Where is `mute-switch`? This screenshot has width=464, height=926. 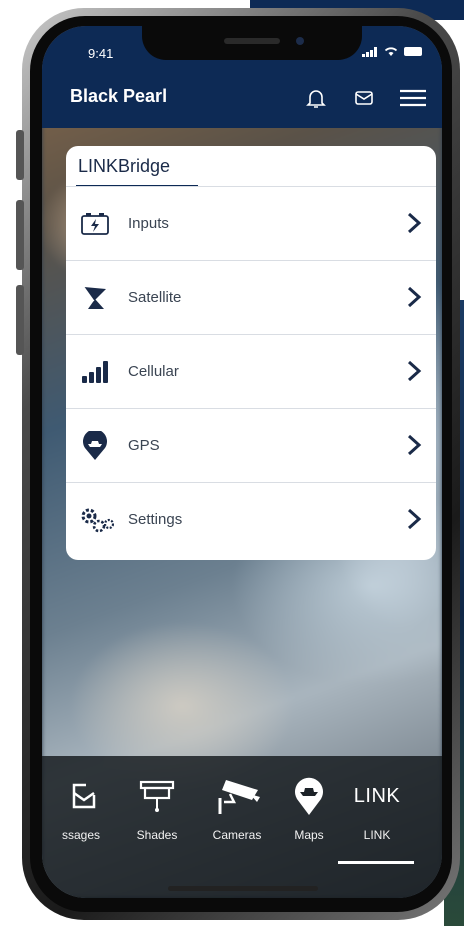 mute-switch is located at coordinates (20, 155).